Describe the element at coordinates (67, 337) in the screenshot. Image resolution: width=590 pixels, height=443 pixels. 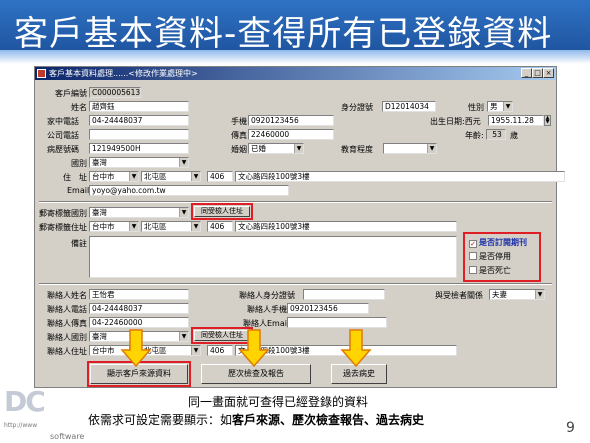
I see `contact-country-label: 聯絡人國別` at that location.